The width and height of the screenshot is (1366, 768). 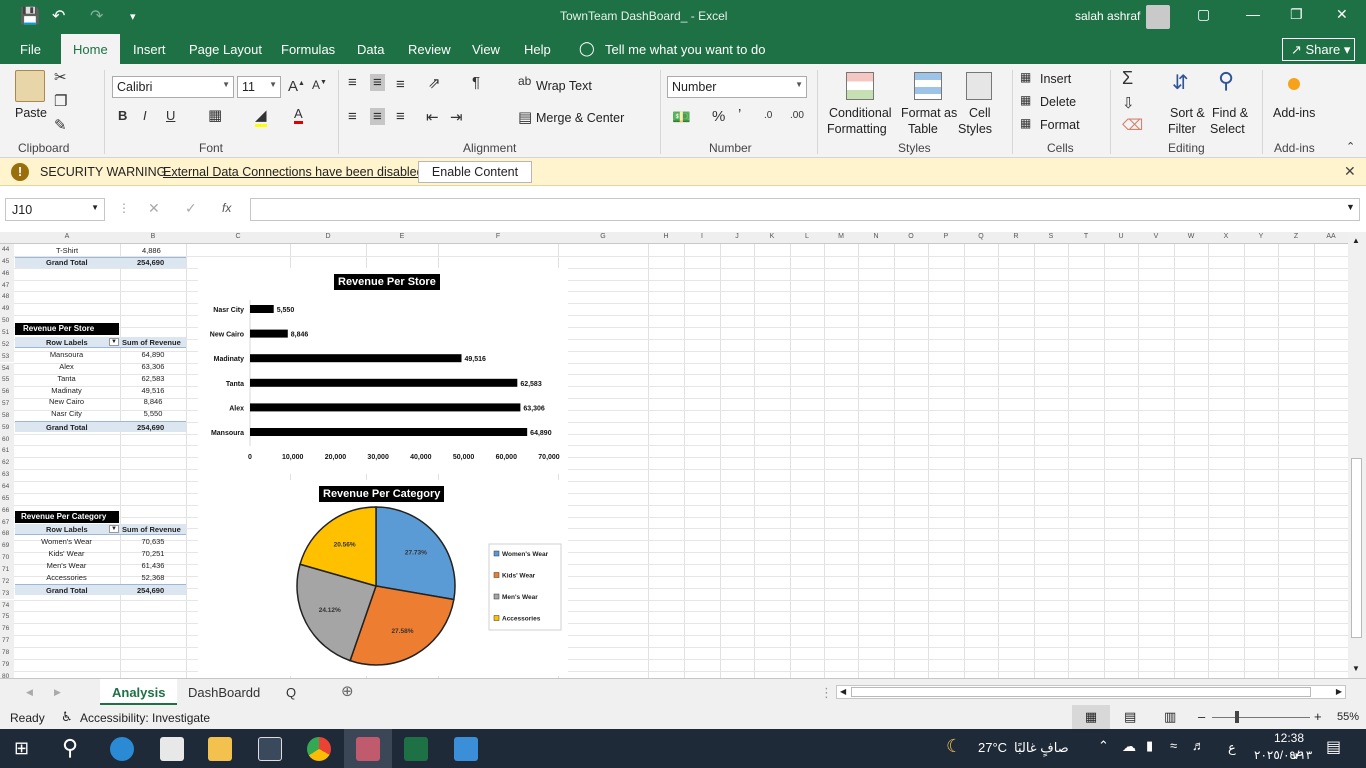 What do you see at coordinates (153, 565) in the screenshot?
I see `pivot-category-row-value: 61,436` at bounding box center [153, 565].